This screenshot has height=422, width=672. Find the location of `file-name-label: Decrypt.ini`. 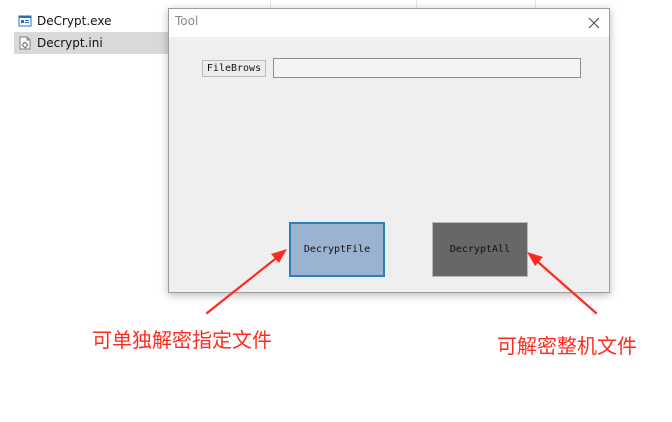

file-name-label: Decrypt.ini is located at coordinates (70, 43).